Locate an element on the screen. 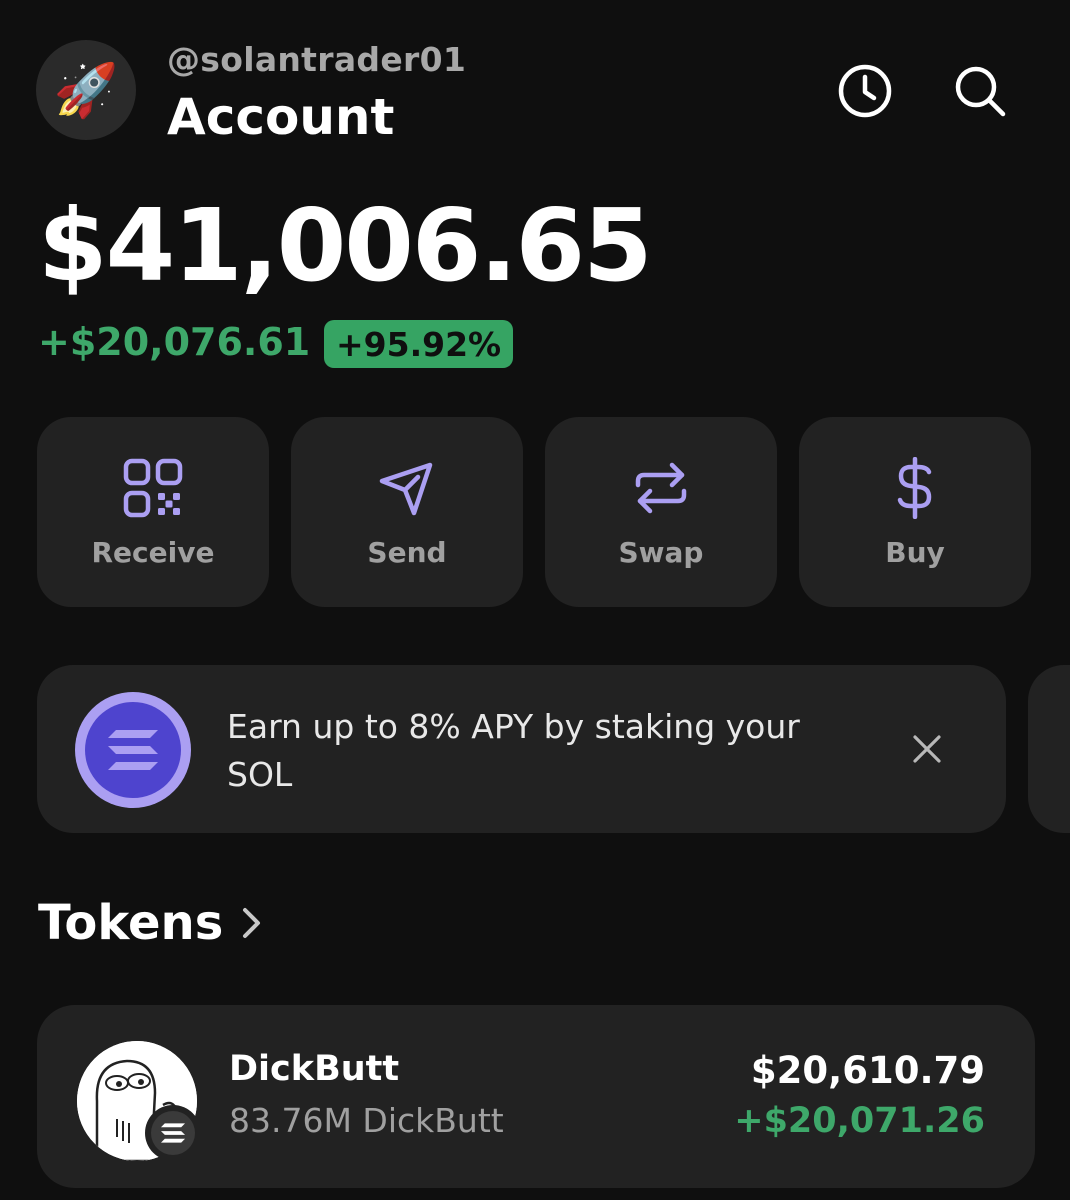 This screenshot has width=1070, height=1200. history-icon is located at coordinates (865, 91).